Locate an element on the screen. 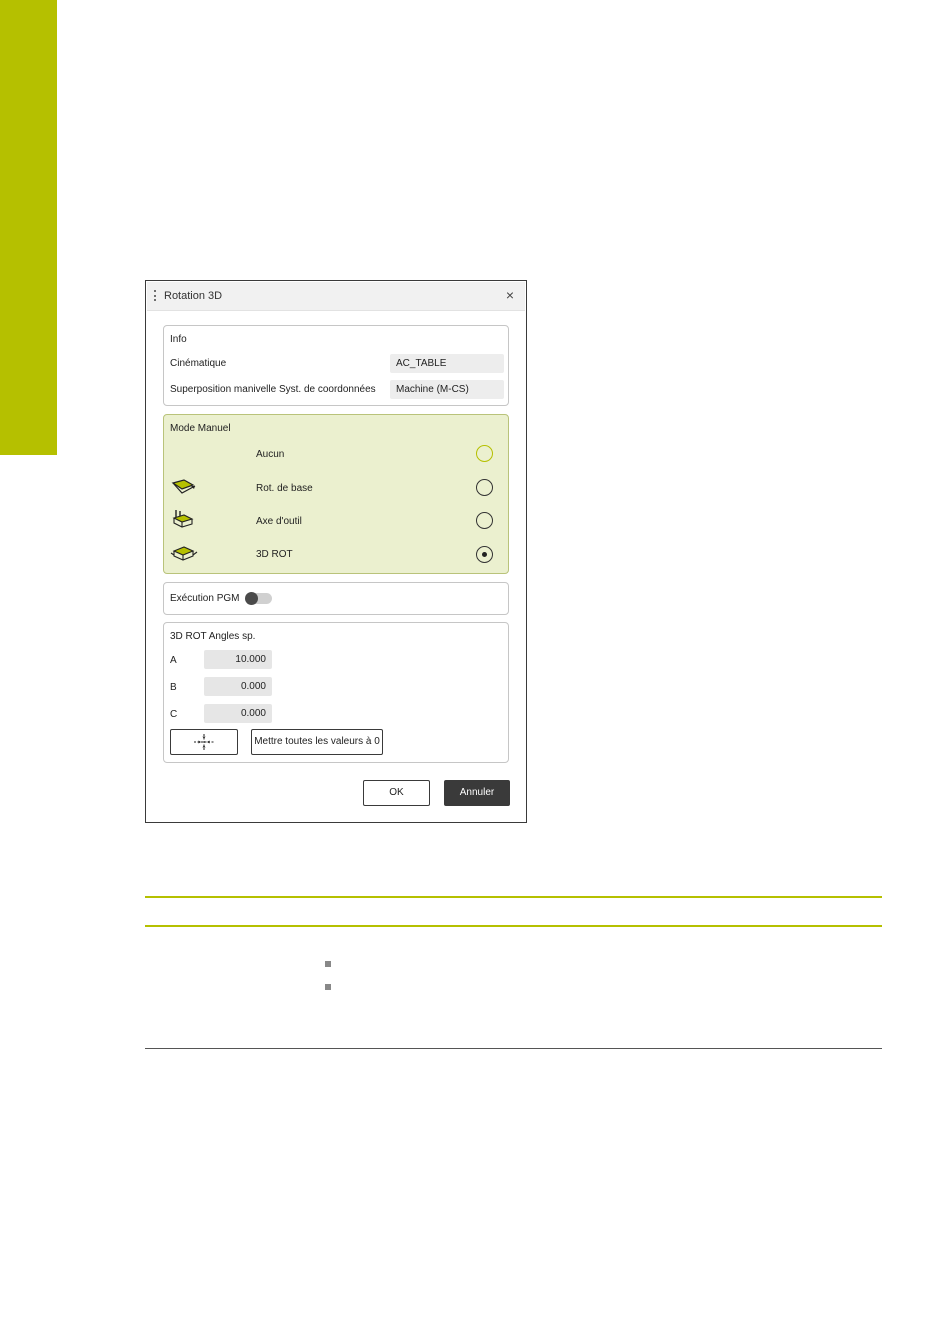 The image size is (950, 1344). reset-all-values-button: Mettre toutes les valeurs à 0 is located at coordinates (317, 742).